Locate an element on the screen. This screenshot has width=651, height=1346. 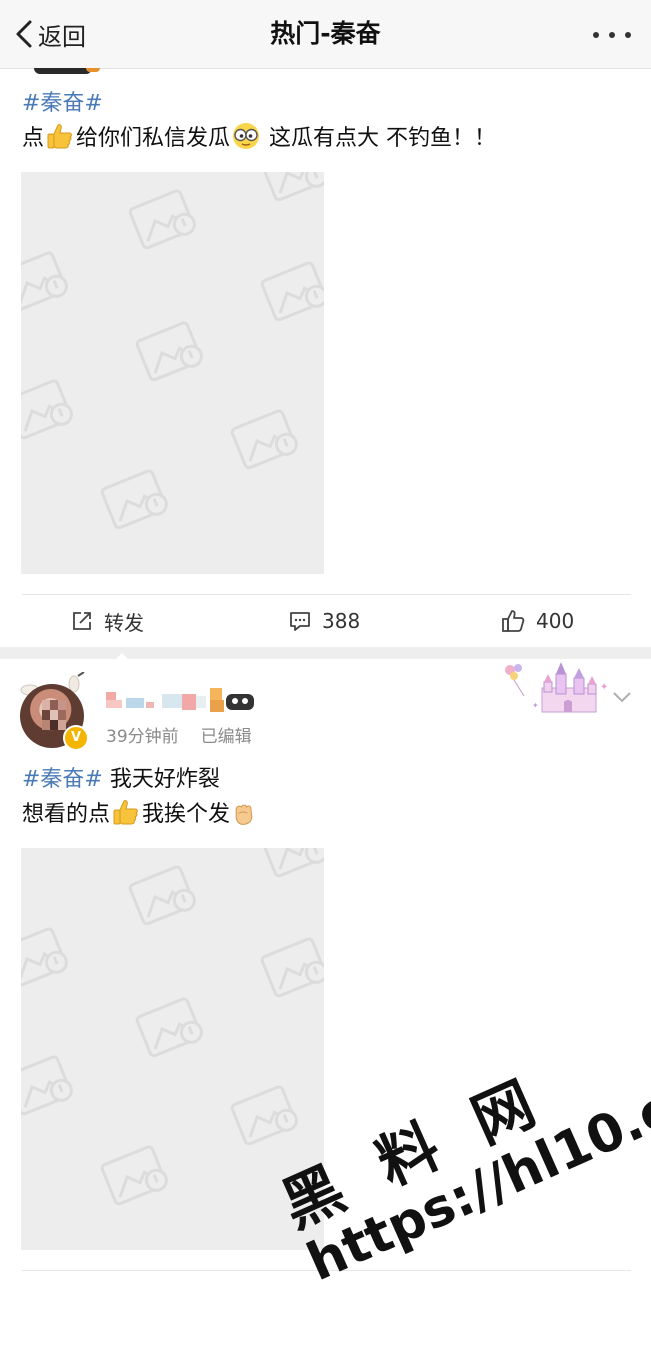
post1-image is located at coordinates (172, 373).